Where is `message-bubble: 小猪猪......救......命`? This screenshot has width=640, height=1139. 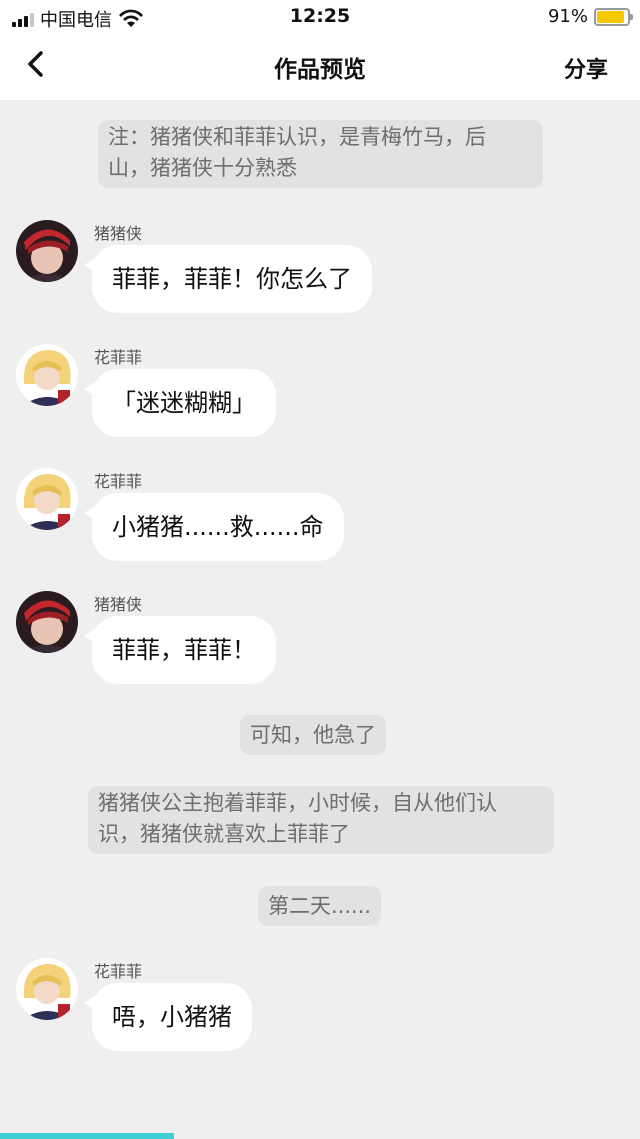 message-bubble: 小猪猪......救......命 is located at coordinates (214, 527).